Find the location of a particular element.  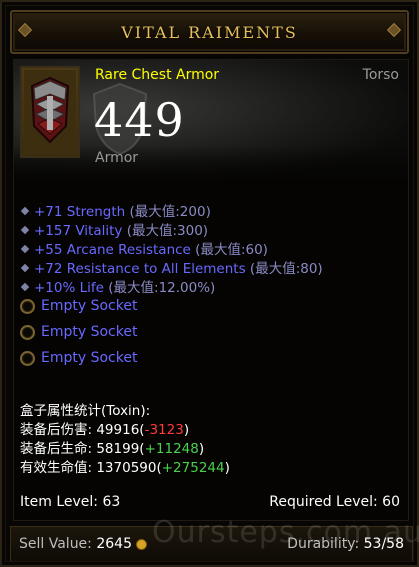

life-label: 装备后生命: is located at coordinates (58, 449).